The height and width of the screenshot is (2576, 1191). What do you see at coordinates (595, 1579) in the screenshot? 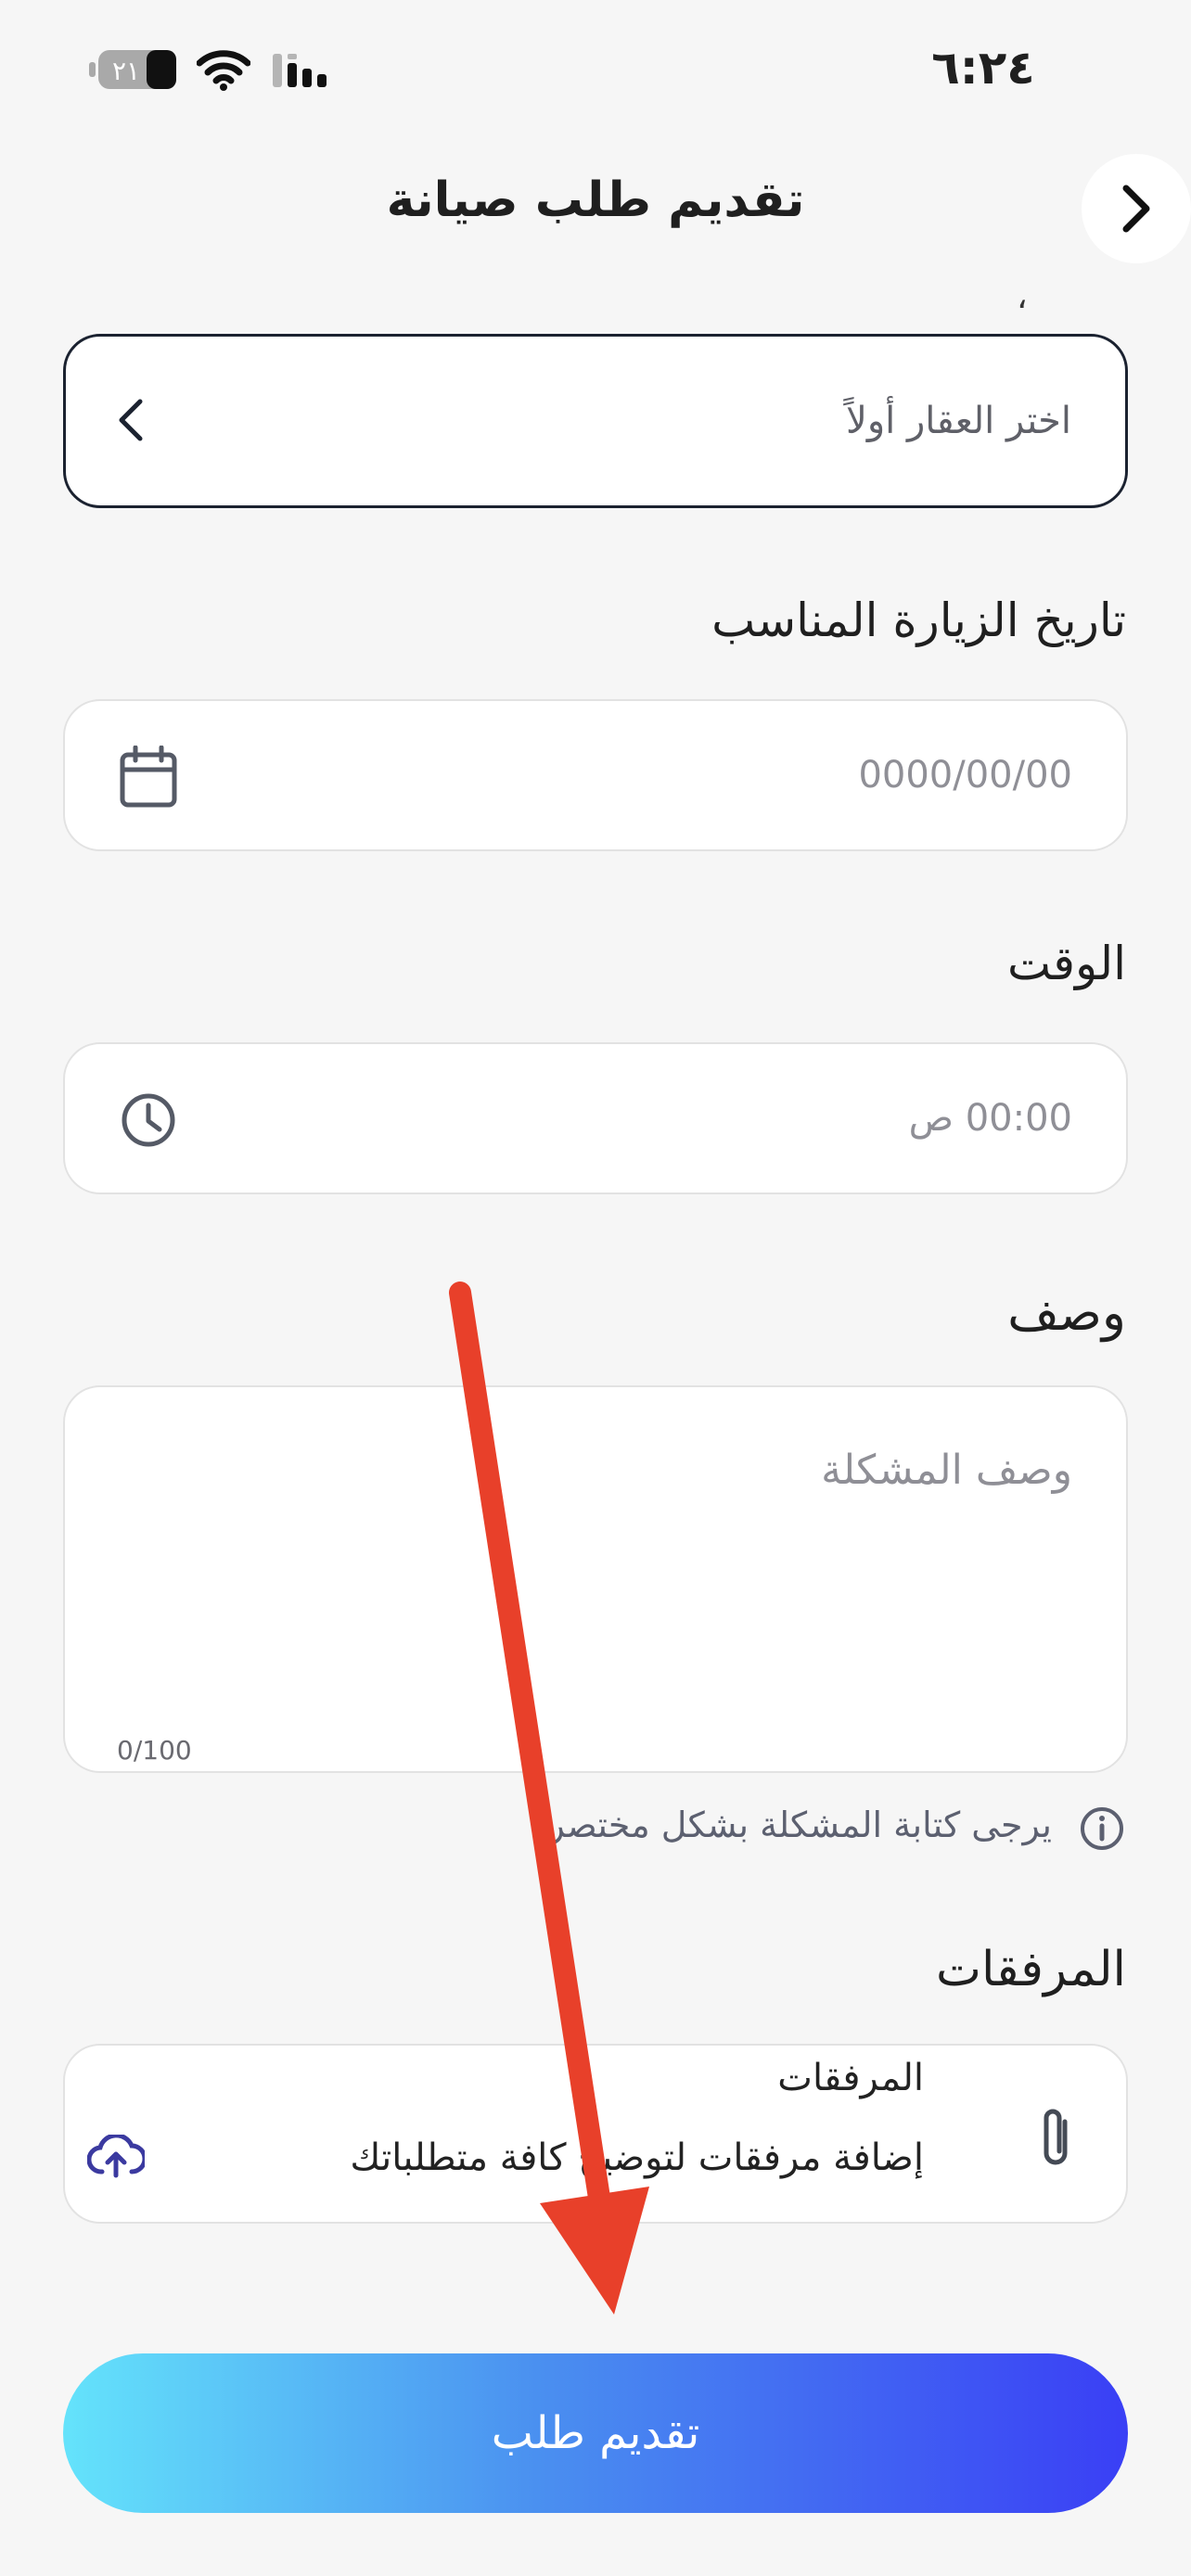
I see `description-textarea: وصف المشكلة 0/100` at bounding box center [595, 1579].